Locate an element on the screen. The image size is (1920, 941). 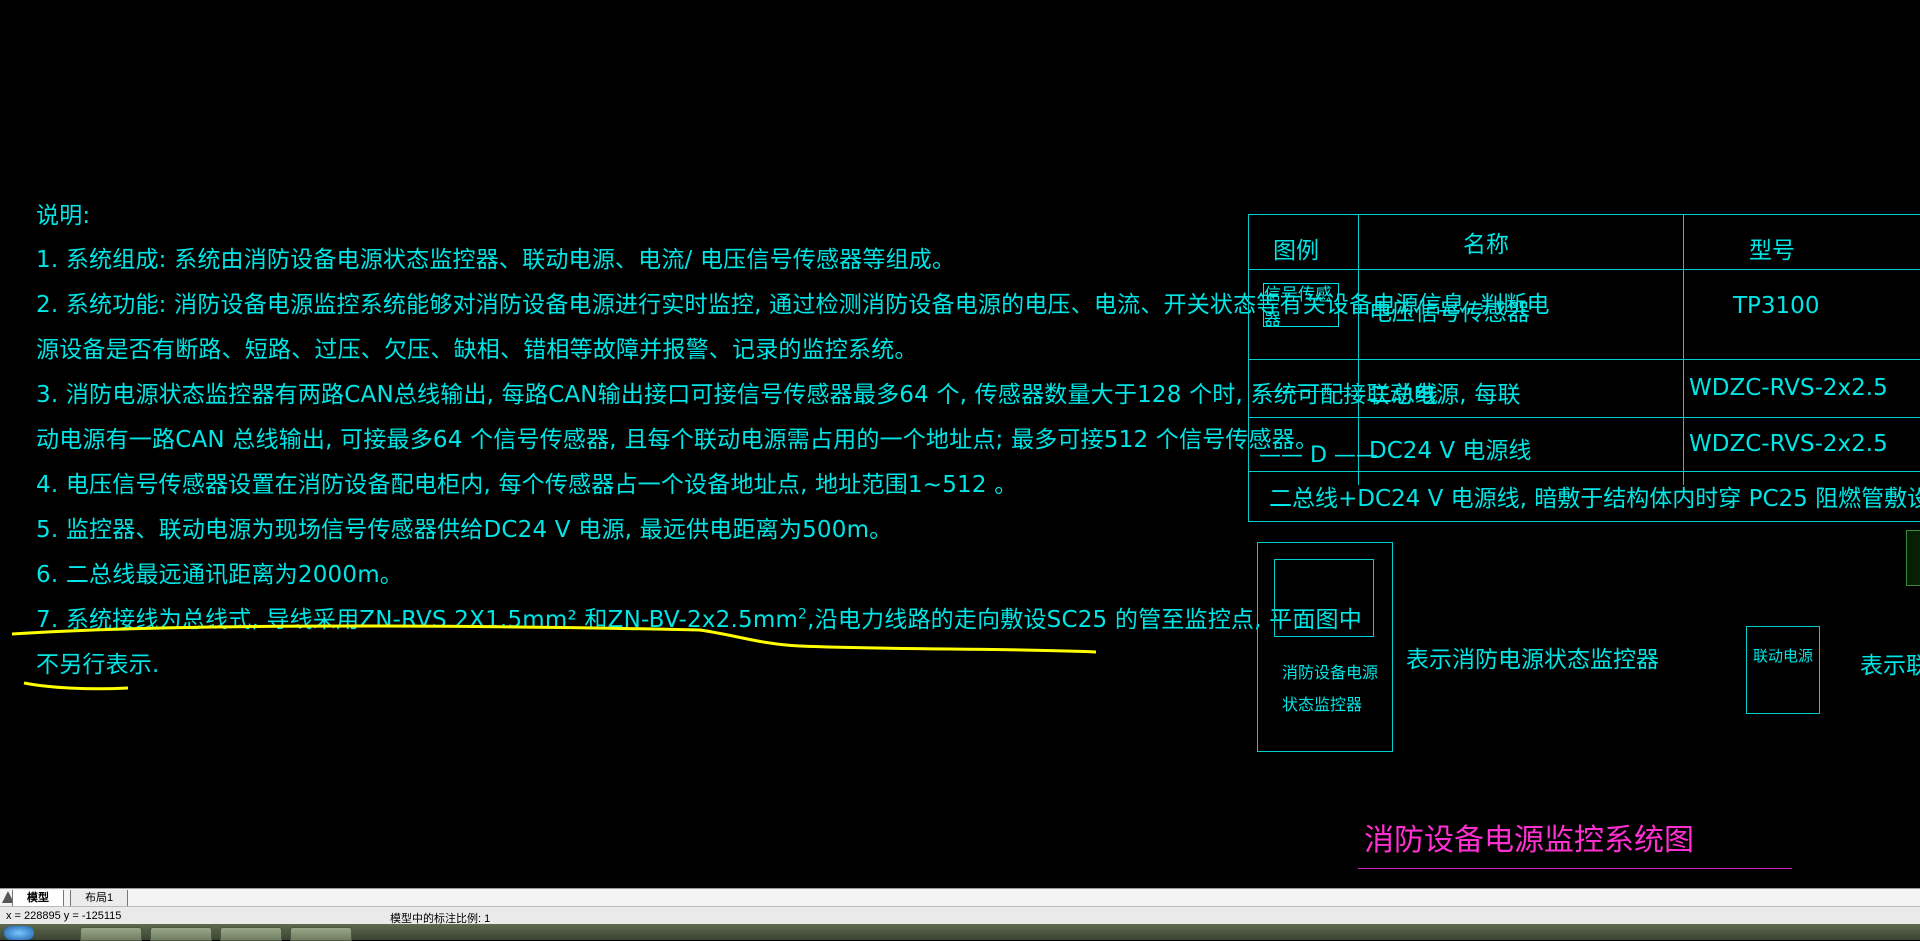
coordinate-readout: x = 228895 y = -125115 is located at coordinates (64, 916).